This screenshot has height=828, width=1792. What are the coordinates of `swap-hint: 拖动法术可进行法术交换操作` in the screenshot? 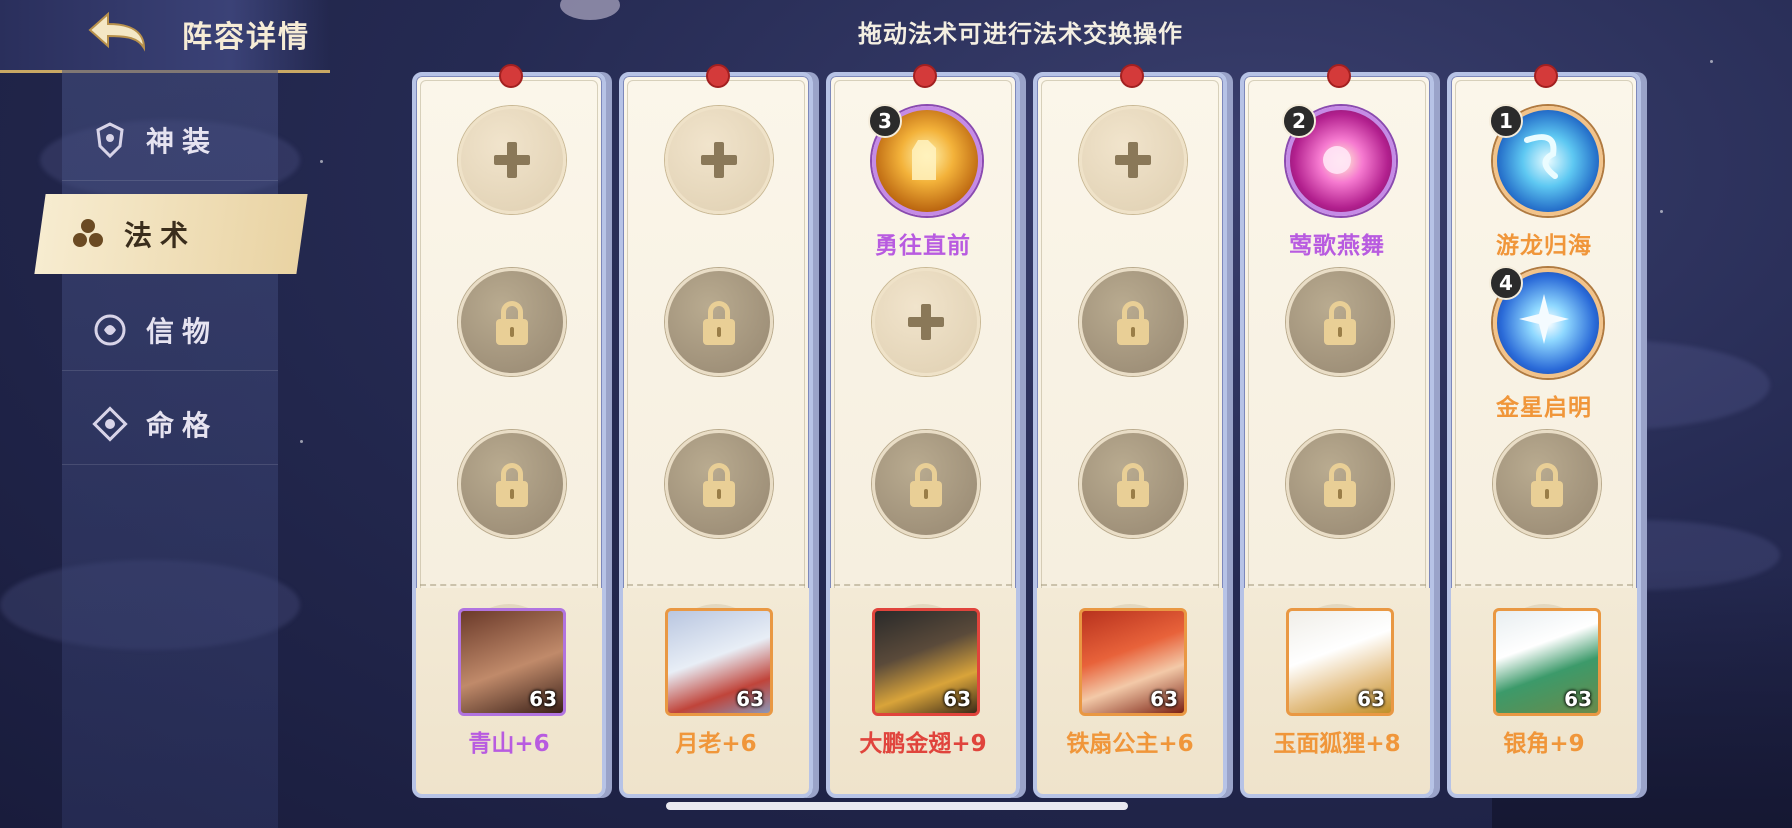 It's located at (1020, 34).